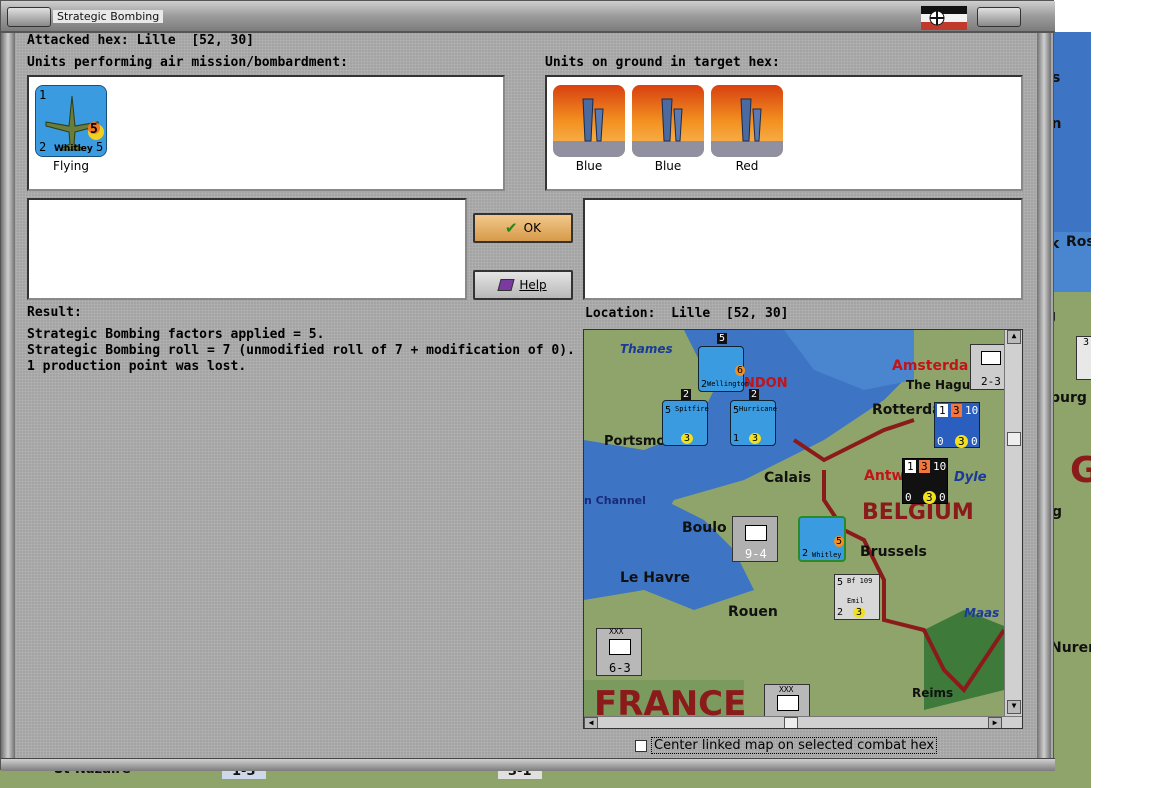 Image resolution: width=1152 pixels, height=788 pixels. What do you see at coordinates (942, 410) in the screenshot?
I see `dutch-1-a: 1` at bounding box center [942, 410].